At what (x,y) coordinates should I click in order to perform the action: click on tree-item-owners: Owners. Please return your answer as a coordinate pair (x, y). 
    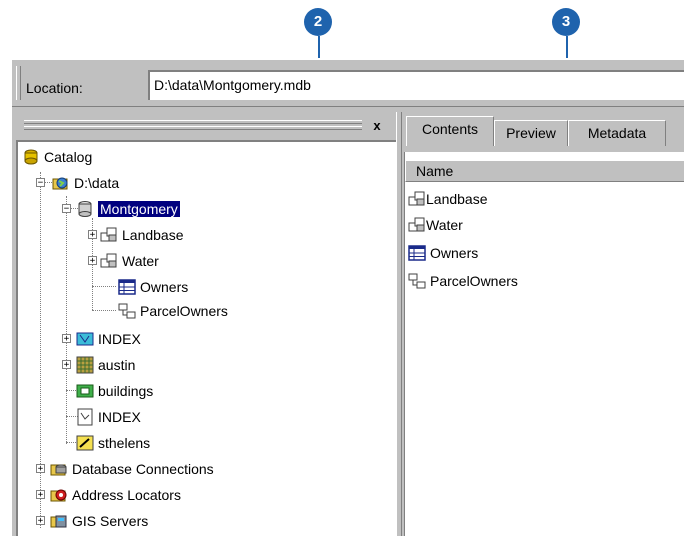
    Looking at the image, I should click on (153, 287).